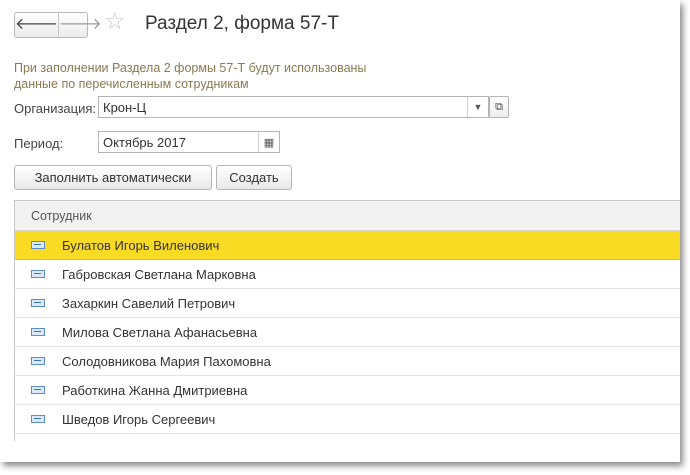 Image resolution: width=690 pixels, height=475 pixels. I want to click on organization-label: Организация:, so click(55, 108).